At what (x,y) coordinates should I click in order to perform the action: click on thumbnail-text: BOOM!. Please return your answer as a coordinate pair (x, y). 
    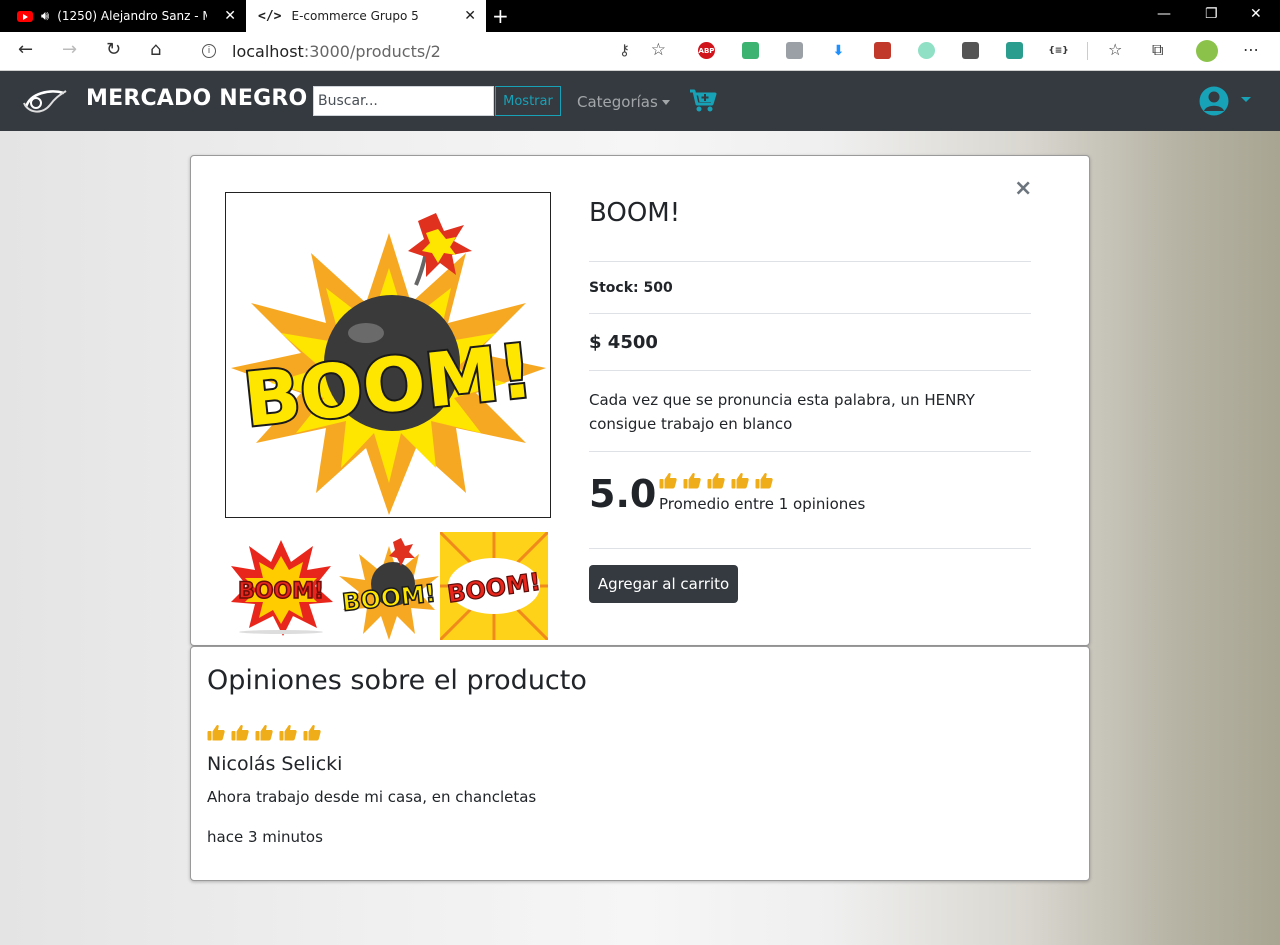
    Looking at the image, I should click on (281, 591).